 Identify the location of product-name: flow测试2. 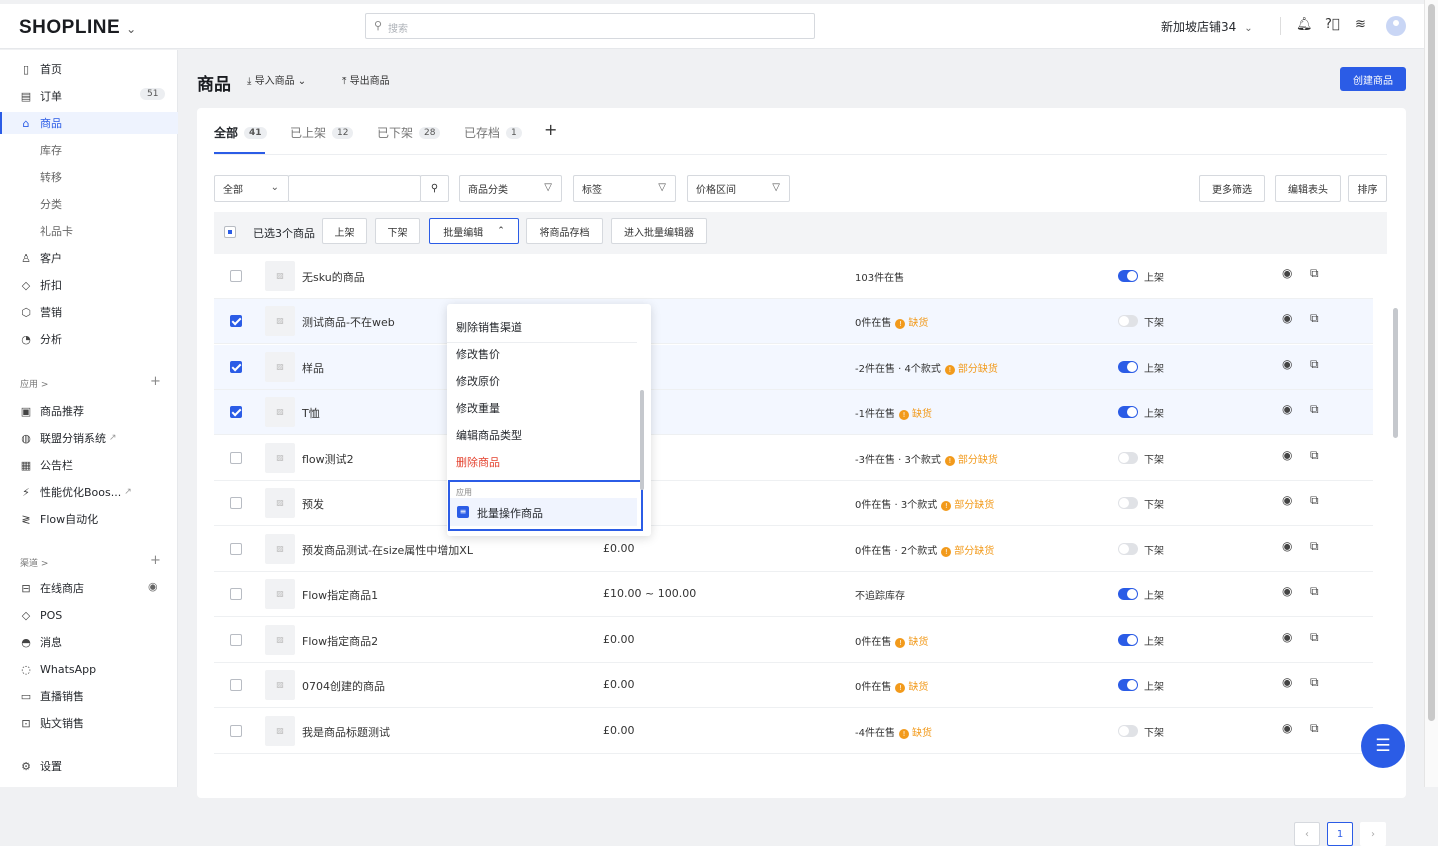
(328, 459).